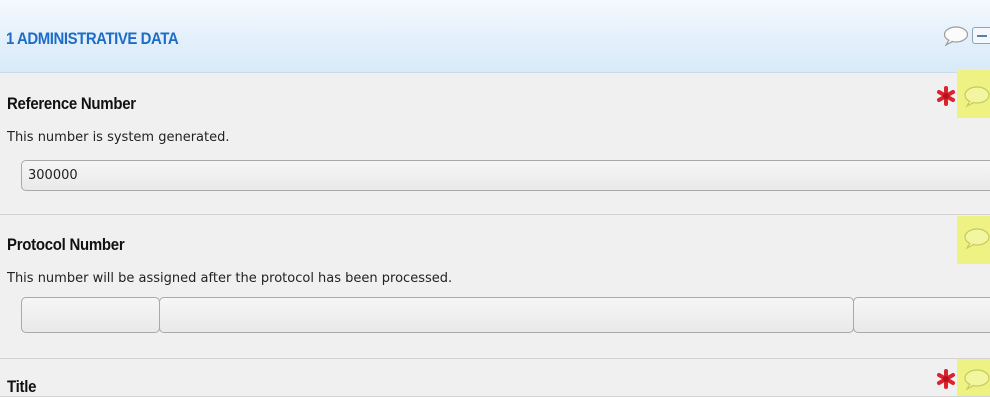 The height and width of the screenshot is (397, 990). What do you see at coordinates (505, 175) in the screenshot?
I see `reference-number-input: 300000` at bounding box center [505, 175].